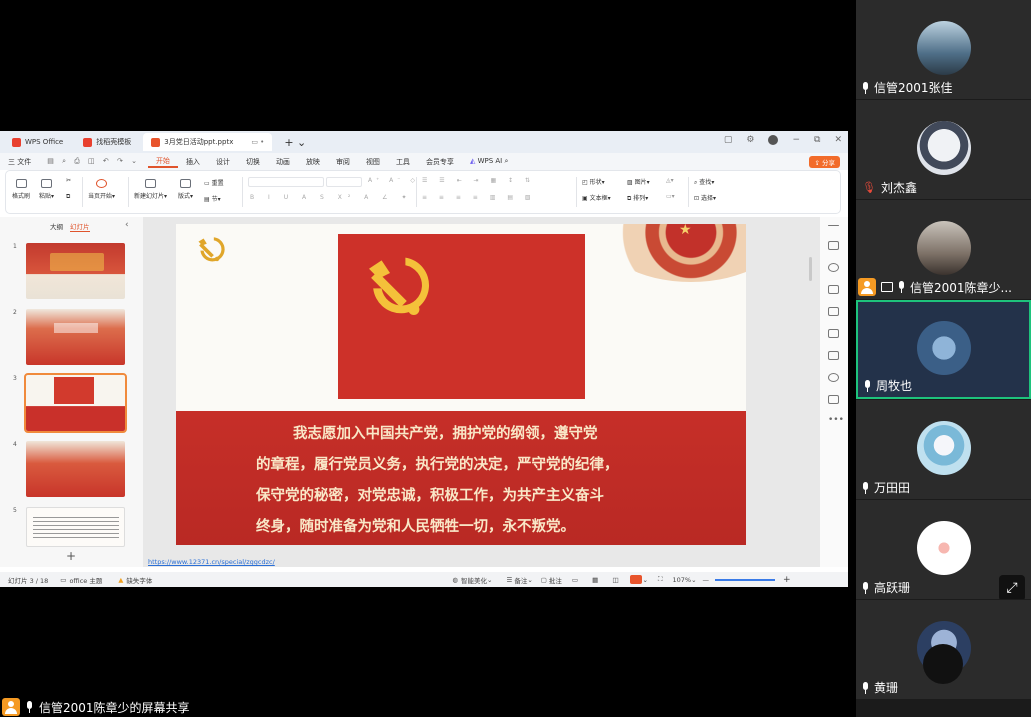  What do you see at coordinates (162, 162) in the screenshot?
I see `menu-home: 开始` at bounding box center [162, 162].